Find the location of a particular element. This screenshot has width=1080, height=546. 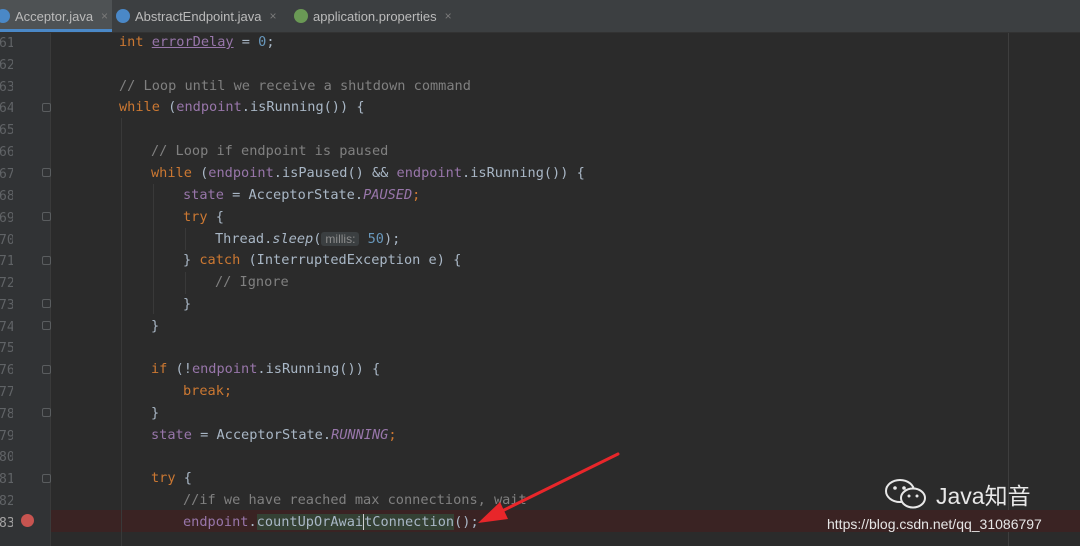

wechat-watermark: Java知音 is located at coordinates (957, 494).